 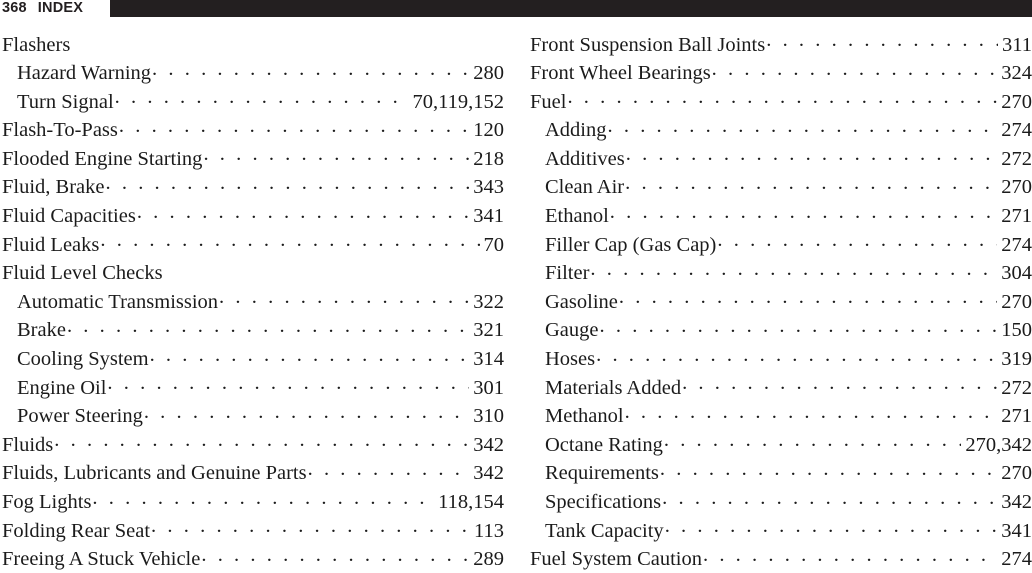 I want to click on index-entry: Front Suspension Ball Joints 311, so click(x=781, y=44).